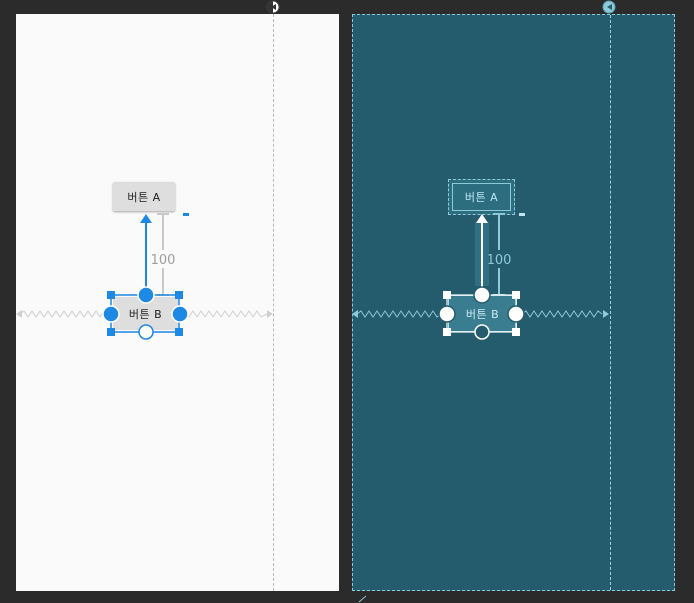 The image size is (694, 603). I want to click on vertical-guideline, so click(273, 302).